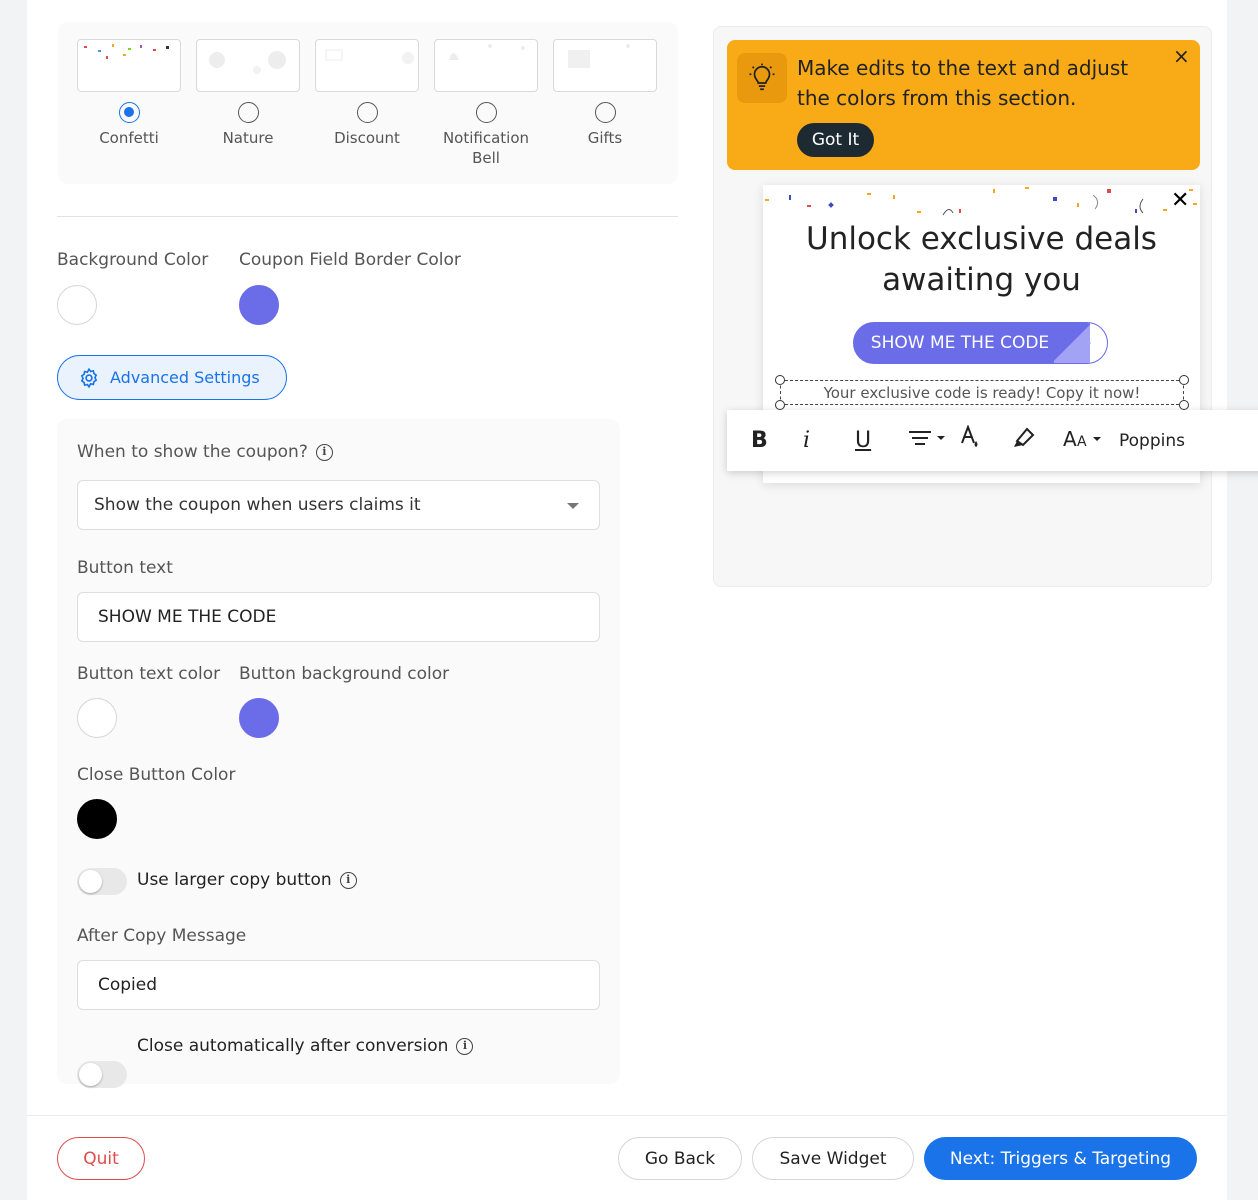  I want to click on close-color-swatch, so click(97, 819).